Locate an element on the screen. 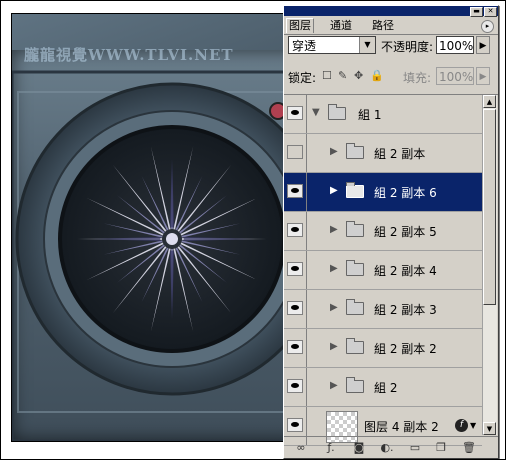 The height and width of the screenshot is (460, 506). fx-icon: f is located at coordinates (461, 425).